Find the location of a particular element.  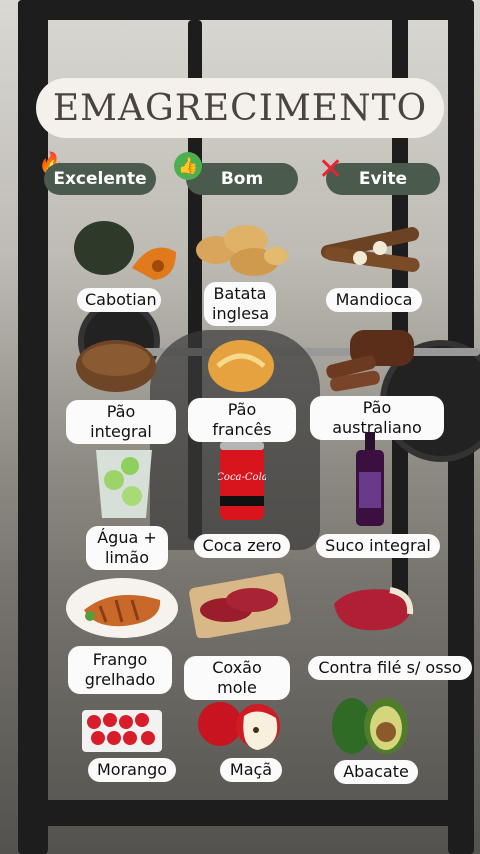

food-label-agua: Água + limão is located at coordinates (127, 548).